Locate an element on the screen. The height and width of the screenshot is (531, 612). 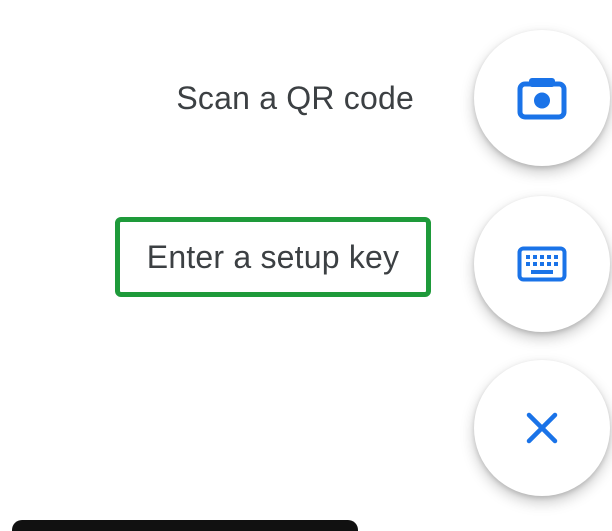
enter-setup-key-button is located at coordinates (542, 264).